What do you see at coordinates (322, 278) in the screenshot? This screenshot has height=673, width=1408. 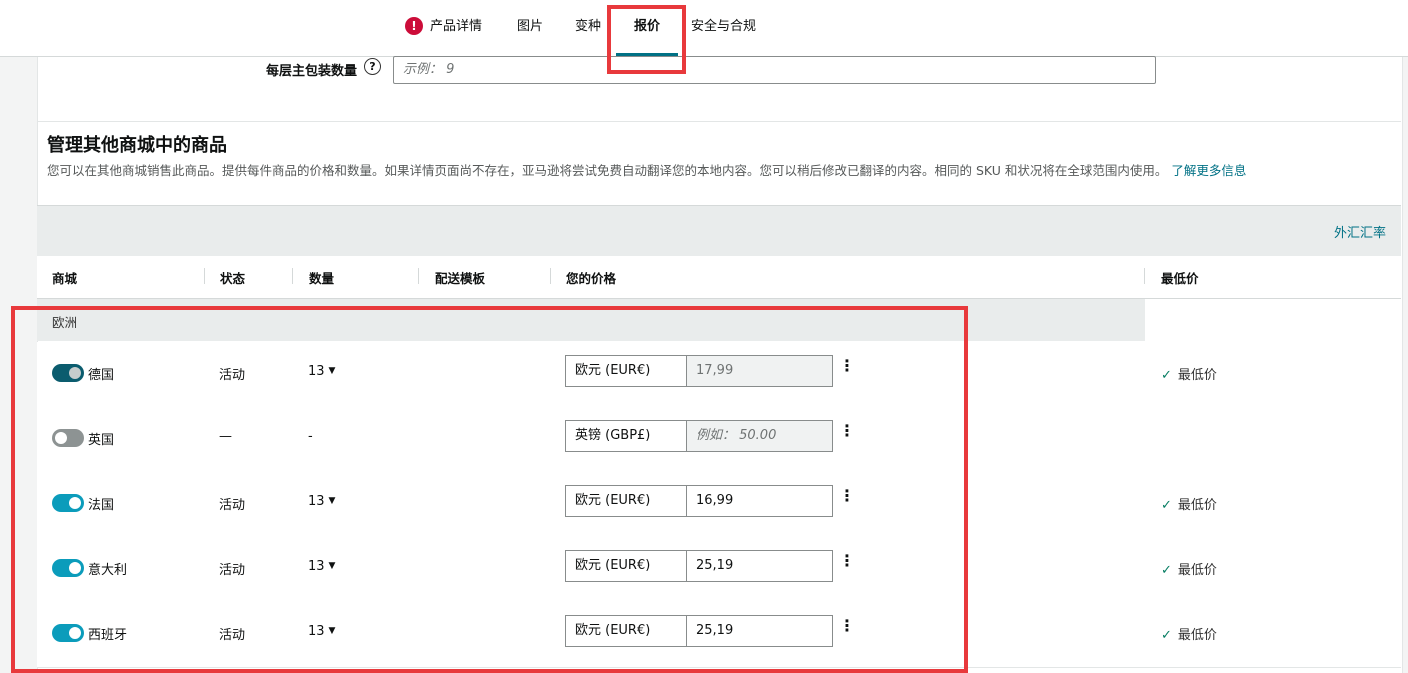 I see `col-quantity: 数量` at bounding box center [322, 278].